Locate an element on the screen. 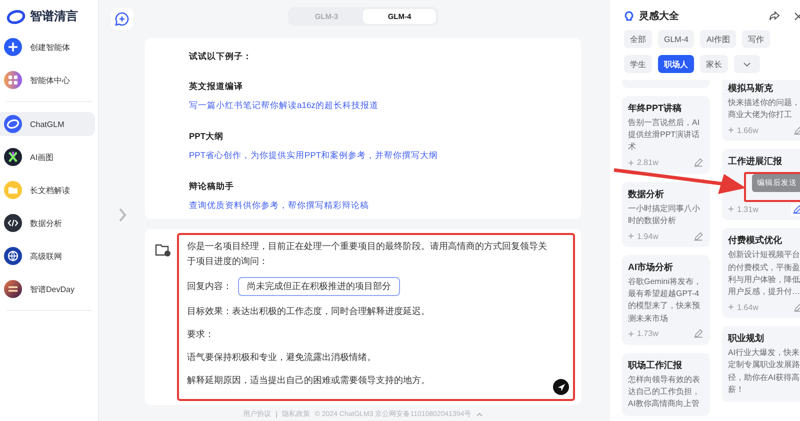  globe-icon is located at coordinates (13, 256).